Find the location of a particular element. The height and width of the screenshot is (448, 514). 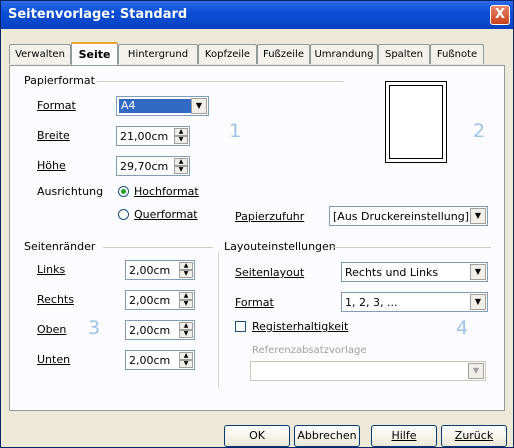

tab-seite: Seite is located at coordinates (94, 53).